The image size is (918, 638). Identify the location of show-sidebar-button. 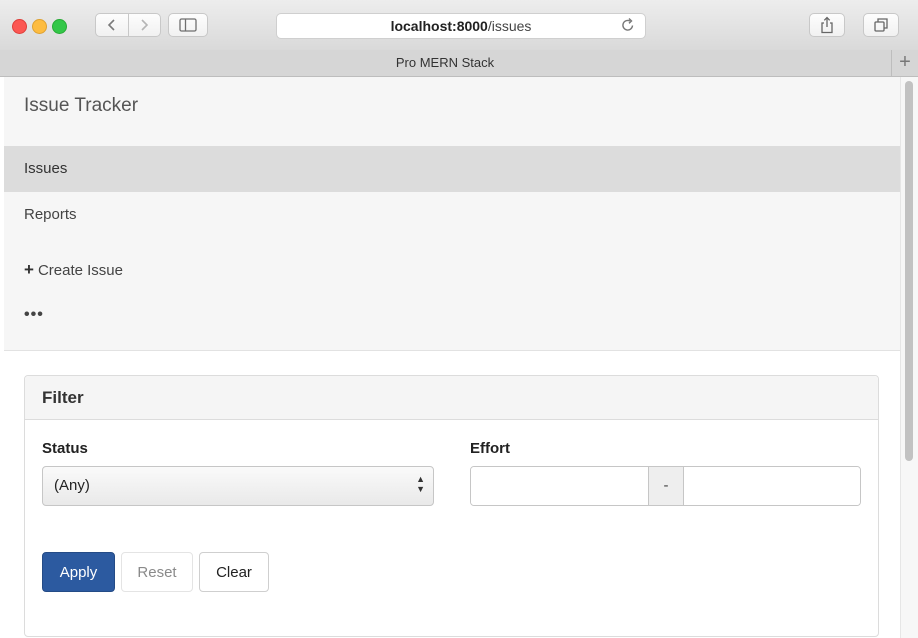
(188, 25).